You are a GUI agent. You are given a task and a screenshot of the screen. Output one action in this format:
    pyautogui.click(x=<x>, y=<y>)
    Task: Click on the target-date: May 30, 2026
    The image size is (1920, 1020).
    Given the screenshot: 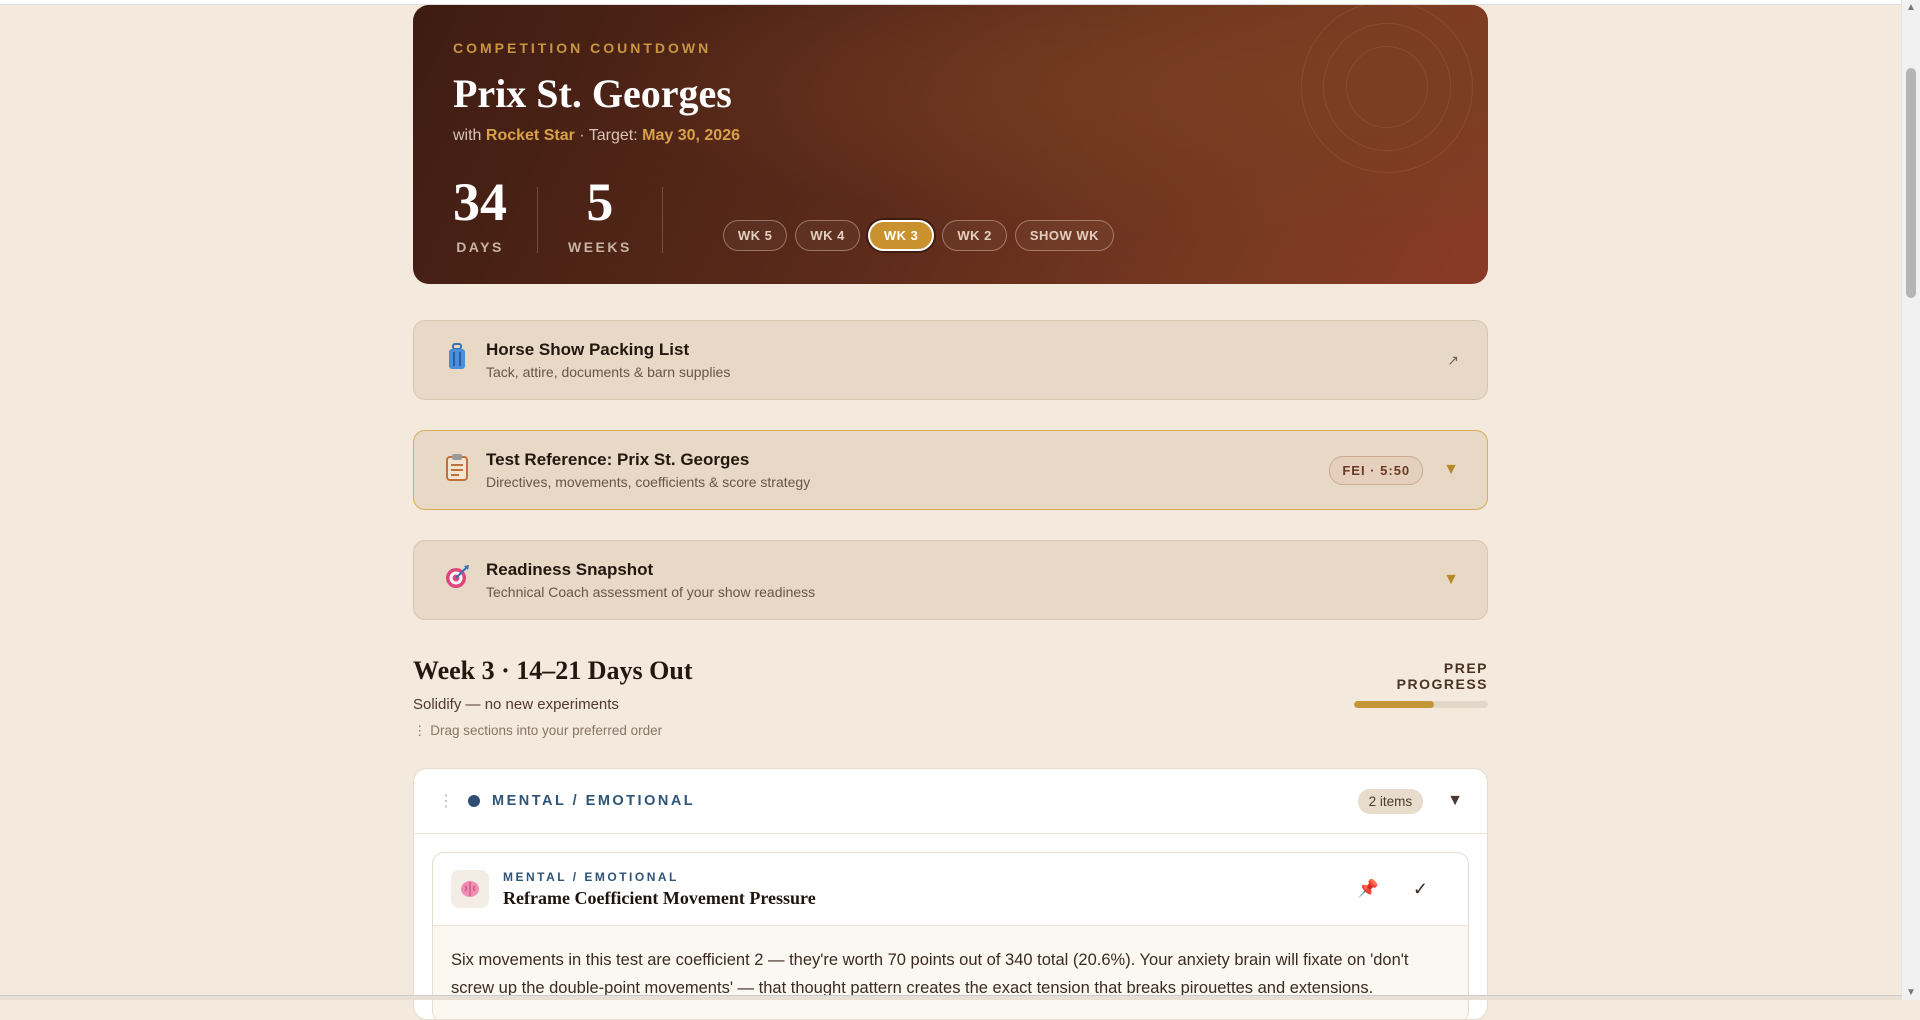 What is the action you would take?
    pyautogui.click(x=691, y=135)
    